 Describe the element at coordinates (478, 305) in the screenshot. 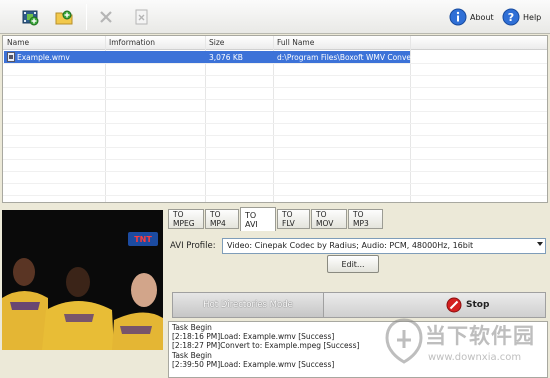

I see `stop-label: Stop` at that location.